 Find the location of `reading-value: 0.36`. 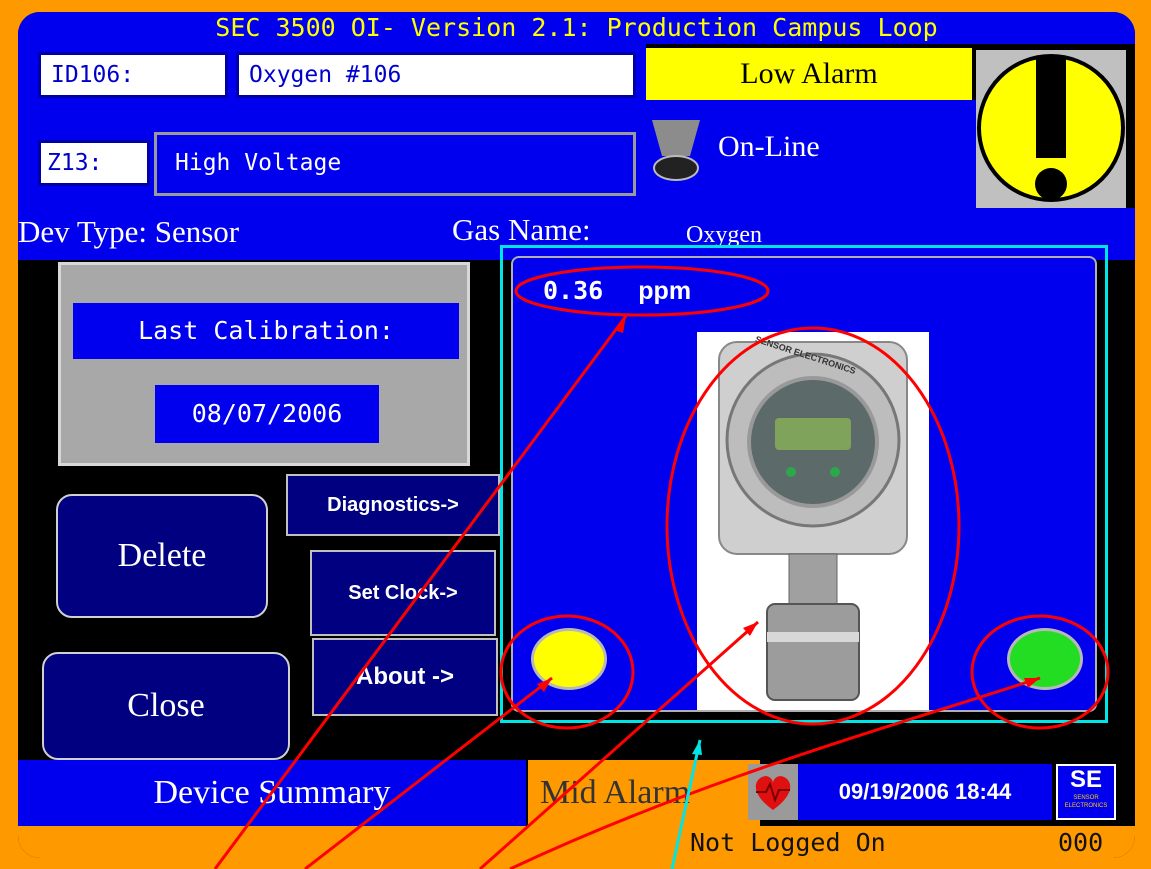

reading-value: 0.36 is located at coordinates (573, 290).